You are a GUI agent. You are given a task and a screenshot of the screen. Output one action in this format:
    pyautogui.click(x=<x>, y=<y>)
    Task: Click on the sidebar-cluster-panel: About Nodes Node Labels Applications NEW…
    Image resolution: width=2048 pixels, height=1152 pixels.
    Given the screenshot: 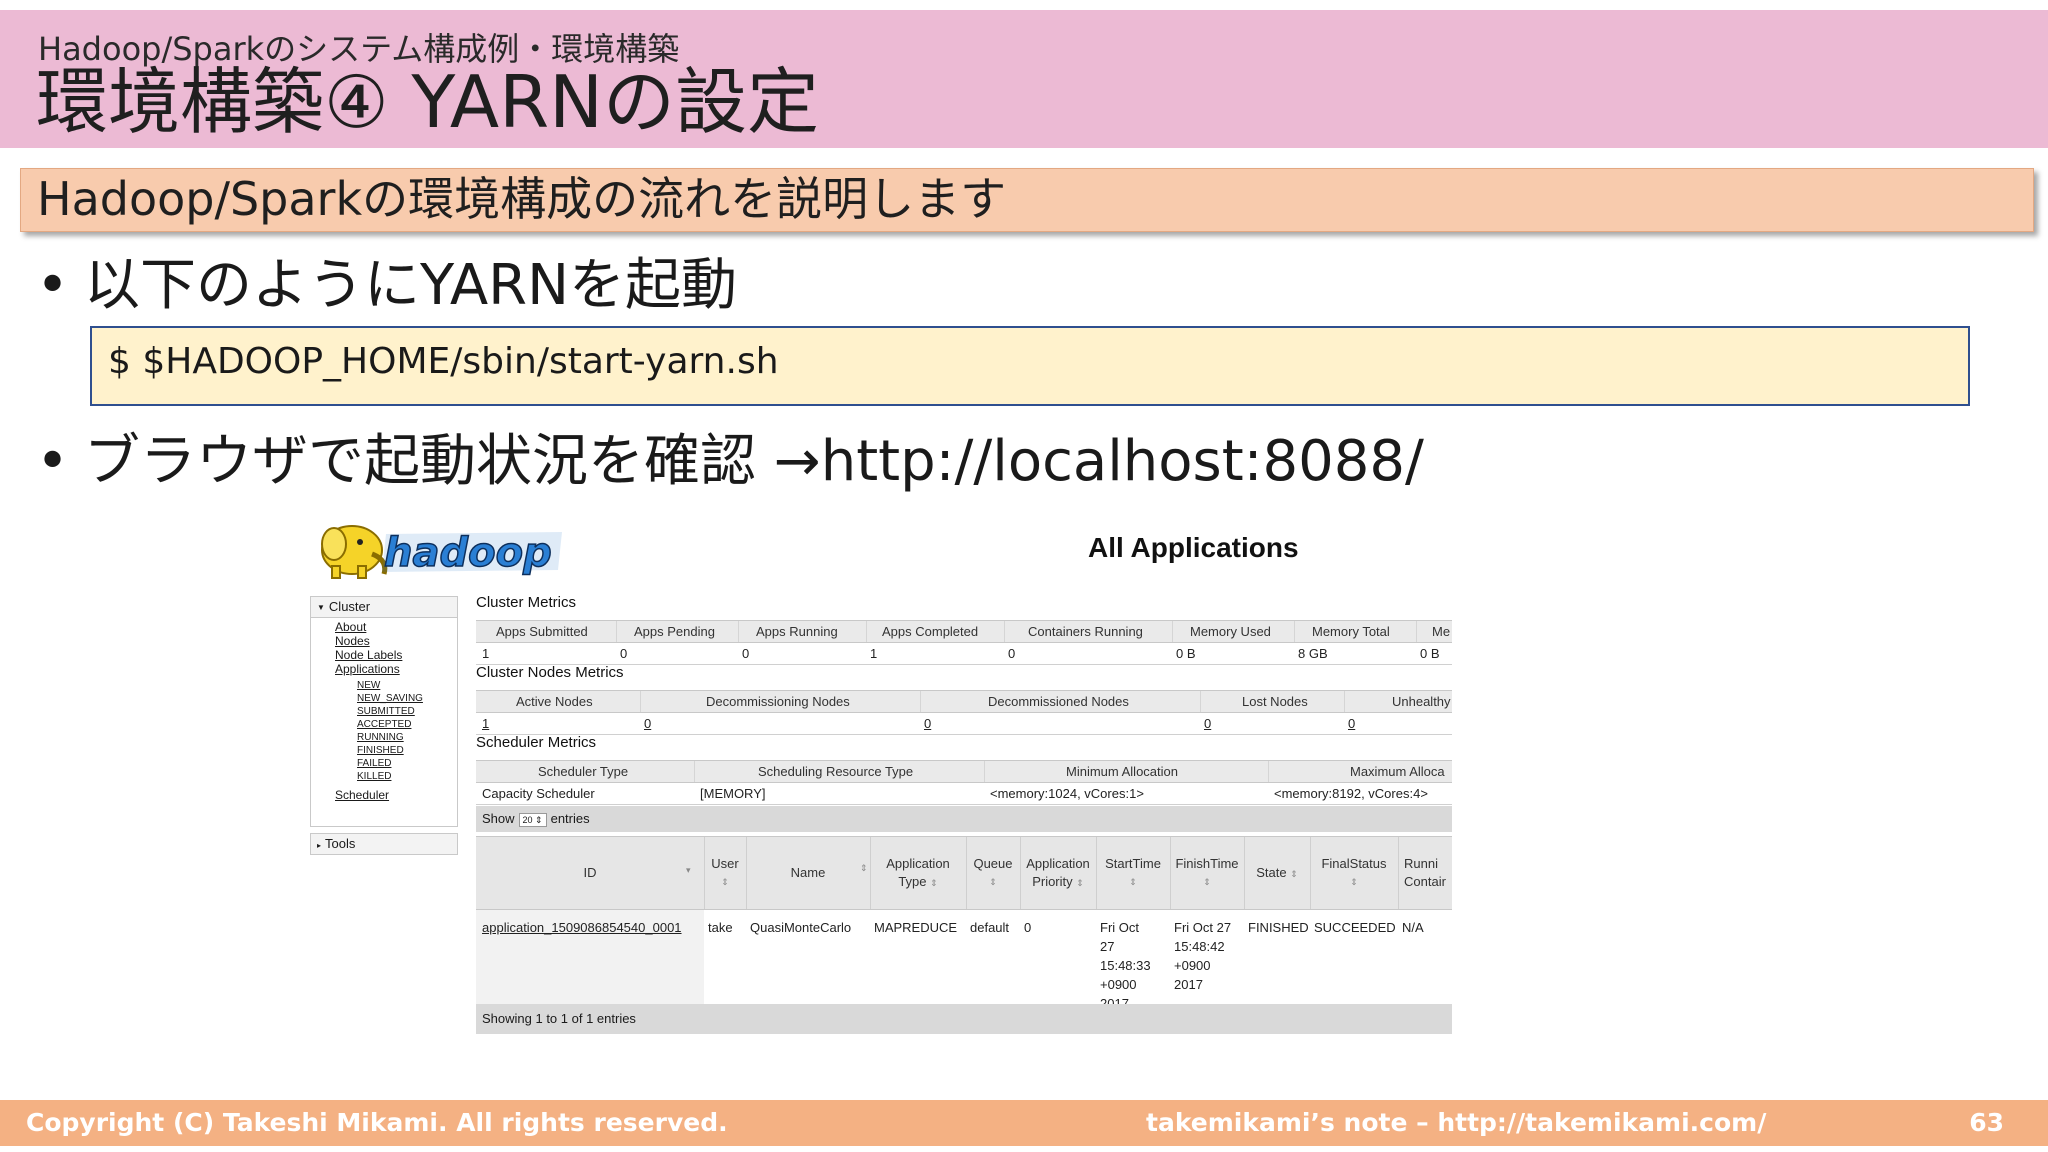 What is the action you would take?
    pyautogui.click(x=384, y=722)
    